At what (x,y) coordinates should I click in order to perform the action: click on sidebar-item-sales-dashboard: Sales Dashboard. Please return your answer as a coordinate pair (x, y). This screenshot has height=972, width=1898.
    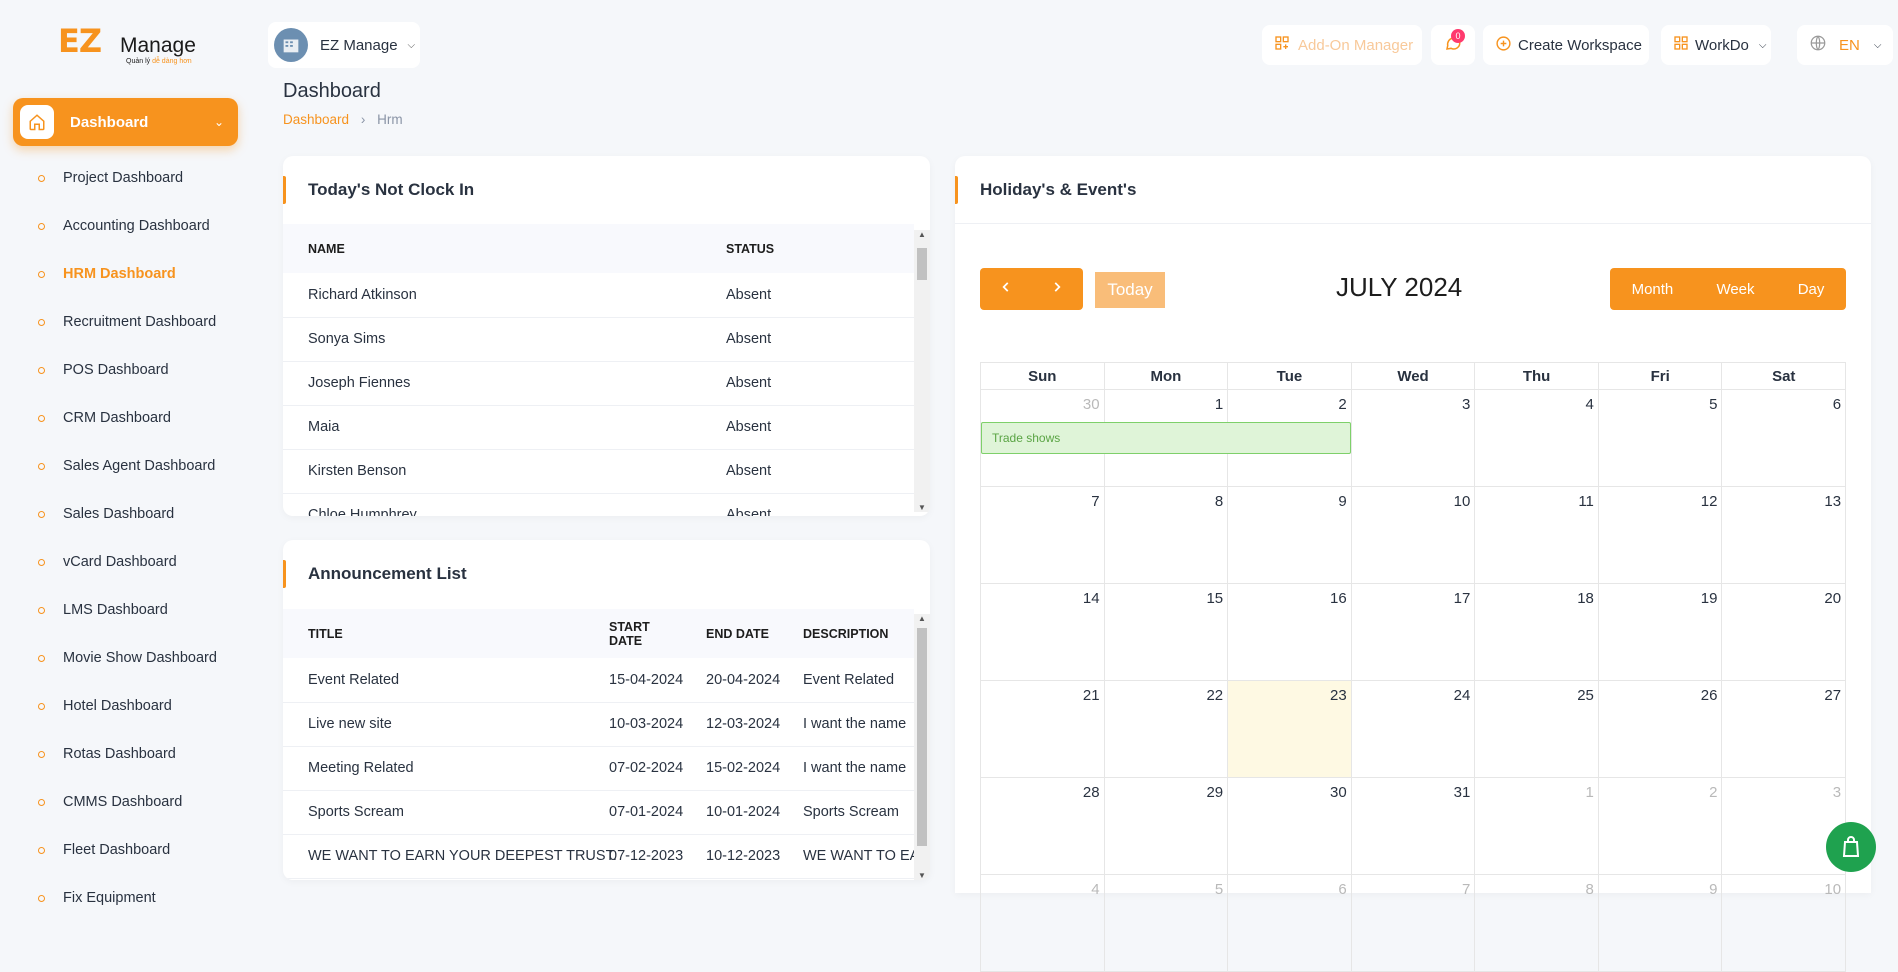
    Looking at the image, I should click on (125, 514).